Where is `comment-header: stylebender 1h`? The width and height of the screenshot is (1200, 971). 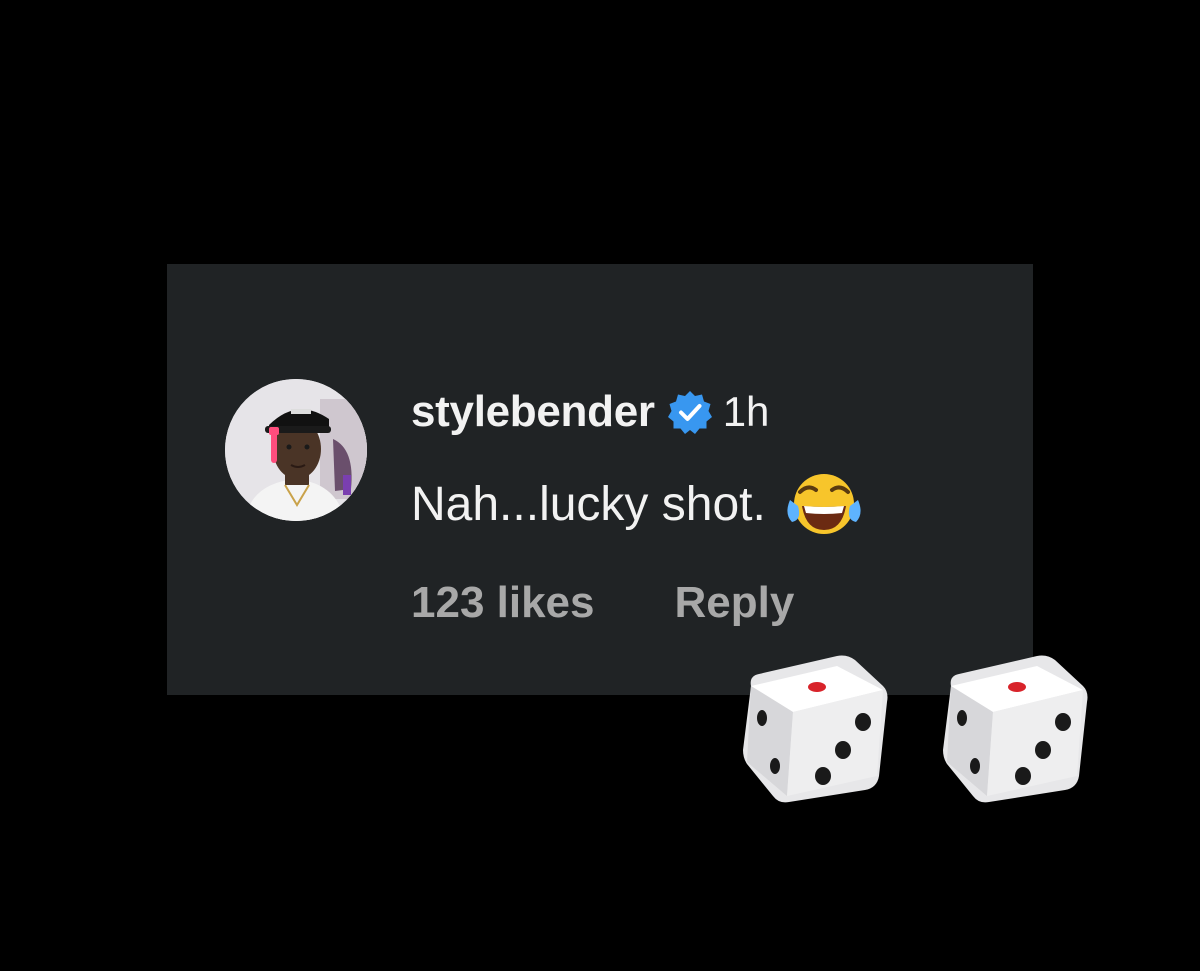 comment-header: stylebender 1h is located at coordinates (590, 412).